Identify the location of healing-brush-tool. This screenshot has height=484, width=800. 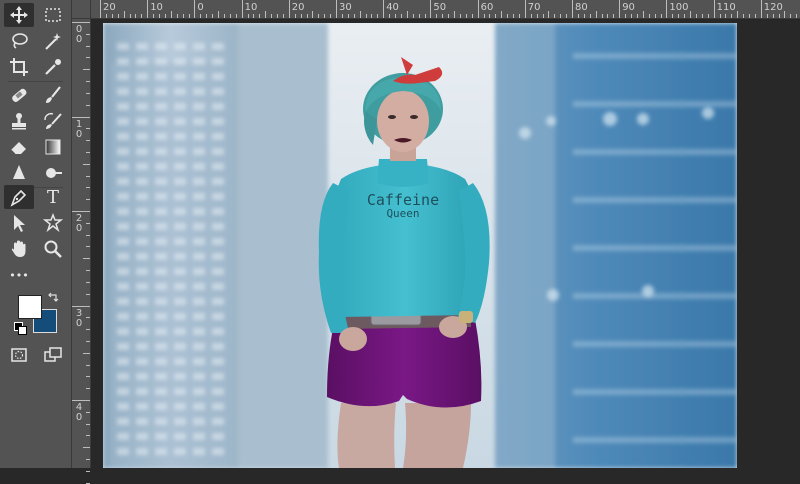
(19, 95).